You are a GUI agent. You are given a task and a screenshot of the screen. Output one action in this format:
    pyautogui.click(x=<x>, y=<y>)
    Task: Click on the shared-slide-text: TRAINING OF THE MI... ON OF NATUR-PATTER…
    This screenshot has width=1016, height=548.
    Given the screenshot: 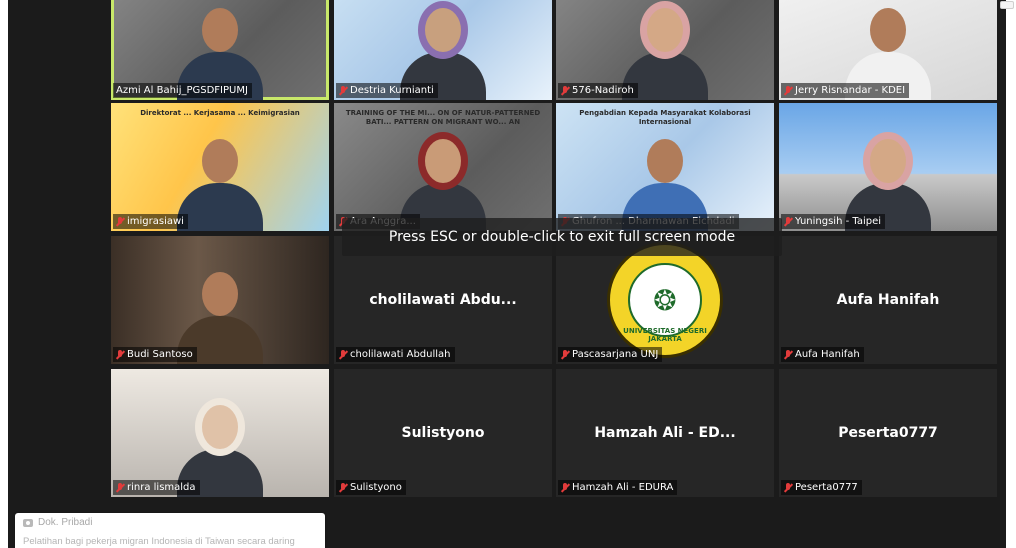 What is the action you would take?
    pyautogui.click(x=443, y=117)
    